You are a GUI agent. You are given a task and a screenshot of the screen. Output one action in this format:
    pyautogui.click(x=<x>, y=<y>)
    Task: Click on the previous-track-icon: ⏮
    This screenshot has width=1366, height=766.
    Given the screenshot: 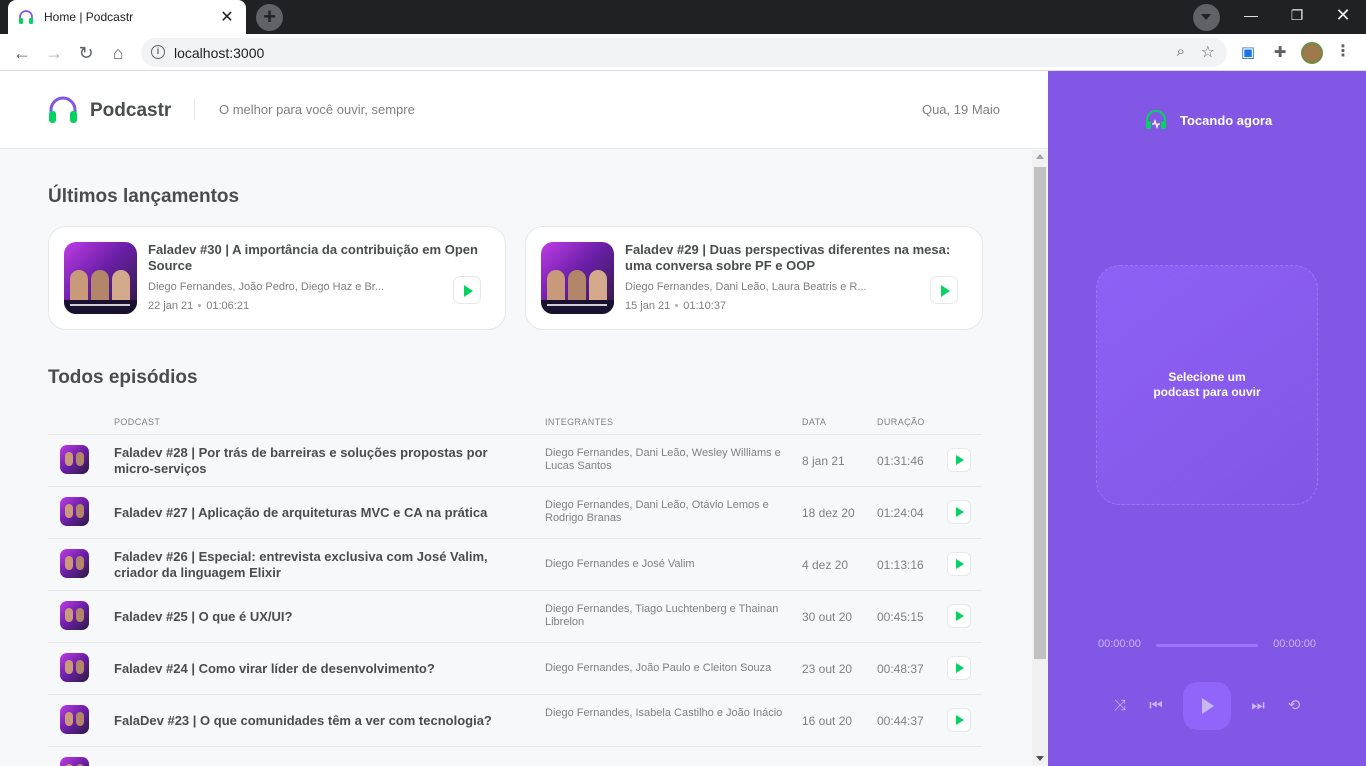 What is the action you would take?
    pyautogui.click(x=1156, y=706)
    